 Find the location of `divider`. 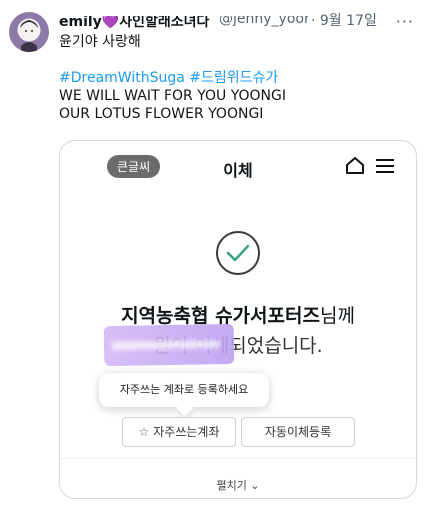

divider is located at coordinates (238, 458).